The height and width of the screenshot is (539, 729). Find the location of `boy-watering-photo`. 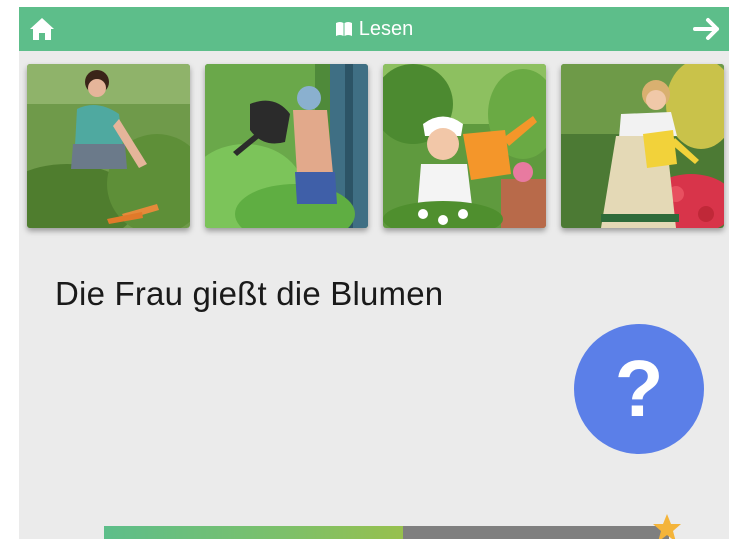

boy-watering-photo is located at coordinates (286, 146).